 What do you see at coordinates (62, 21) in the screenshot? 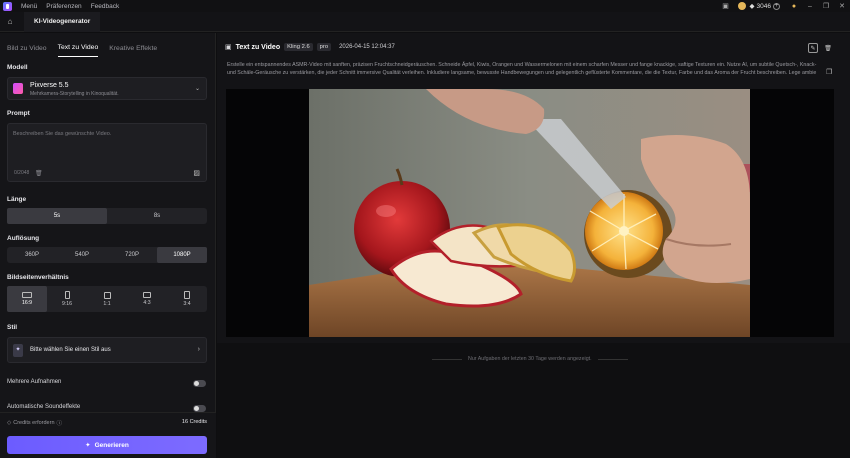
I see `tab-ai-video-generator: KI-Videogenerator` at bounding box center [62, 21].